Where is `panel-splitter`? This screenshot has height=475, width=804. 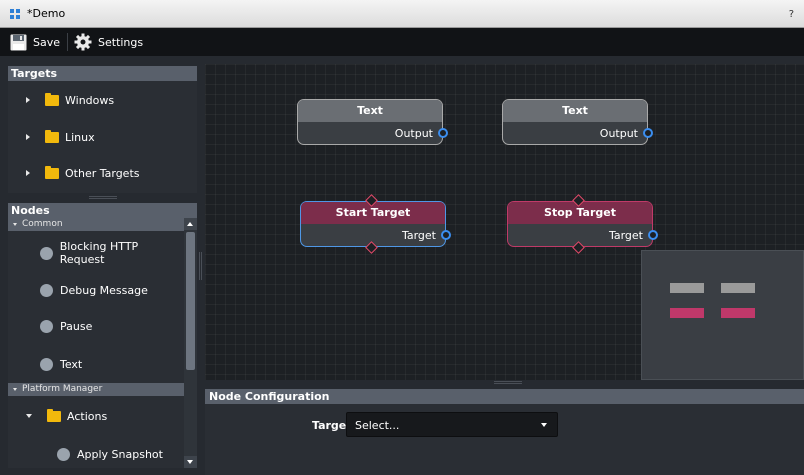
panel-splitter is located at coordinates (103, 197).